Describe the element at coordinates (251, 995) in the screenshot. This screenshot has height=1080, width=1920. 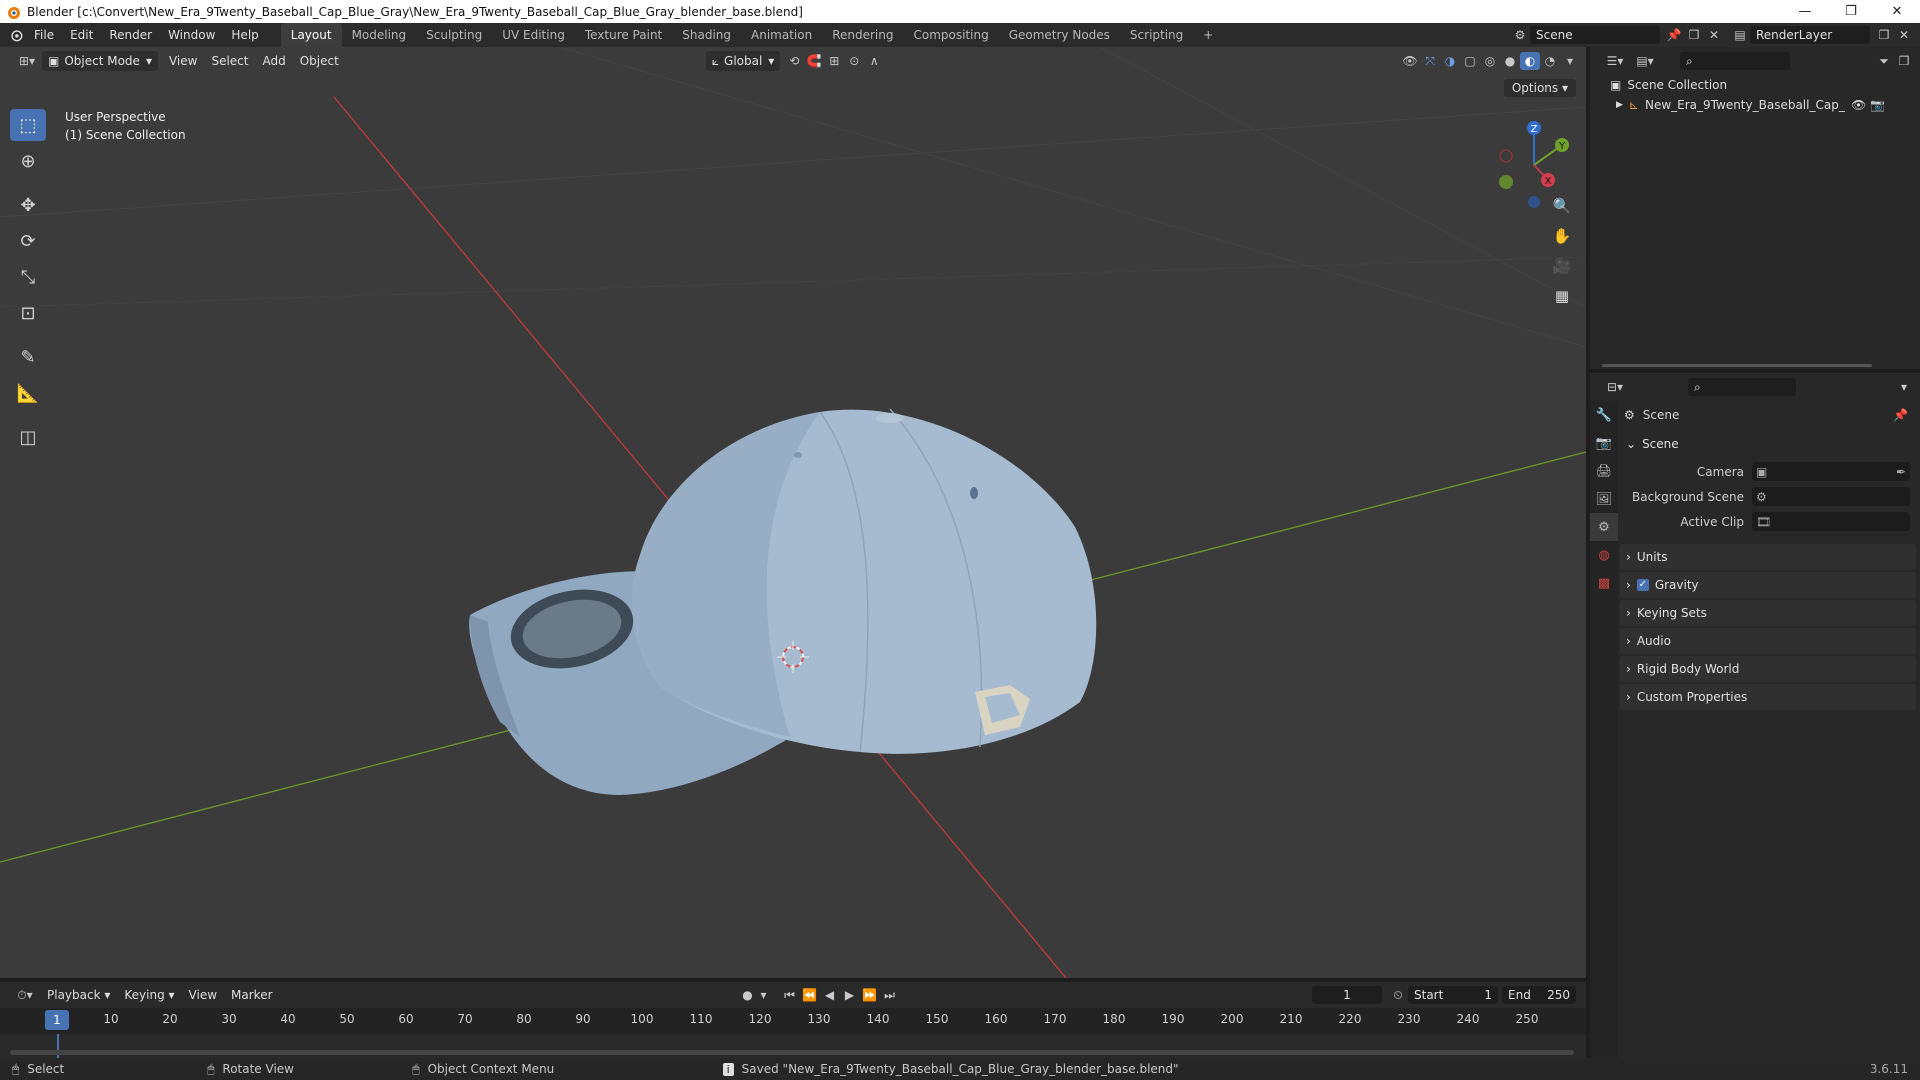
I see `timeline-menu-marker: Marker` at that location.